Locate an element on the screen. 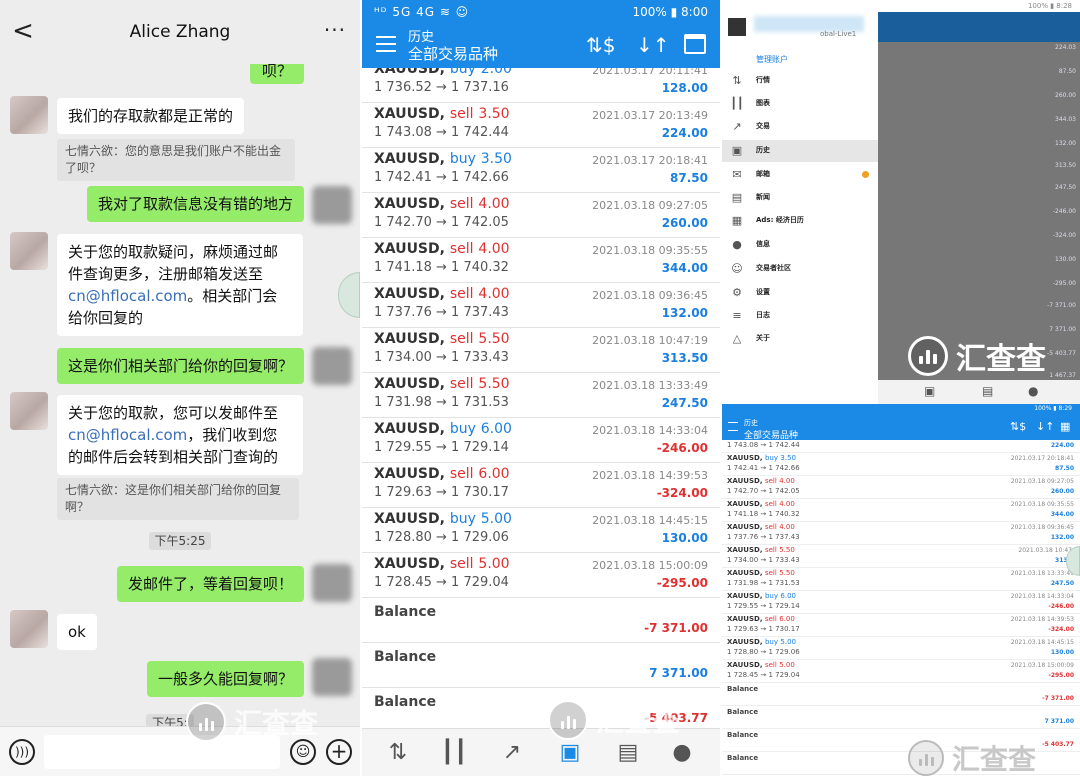  drawer-item-settings: ⚙ 设置 is located at coordinates (800, 293).